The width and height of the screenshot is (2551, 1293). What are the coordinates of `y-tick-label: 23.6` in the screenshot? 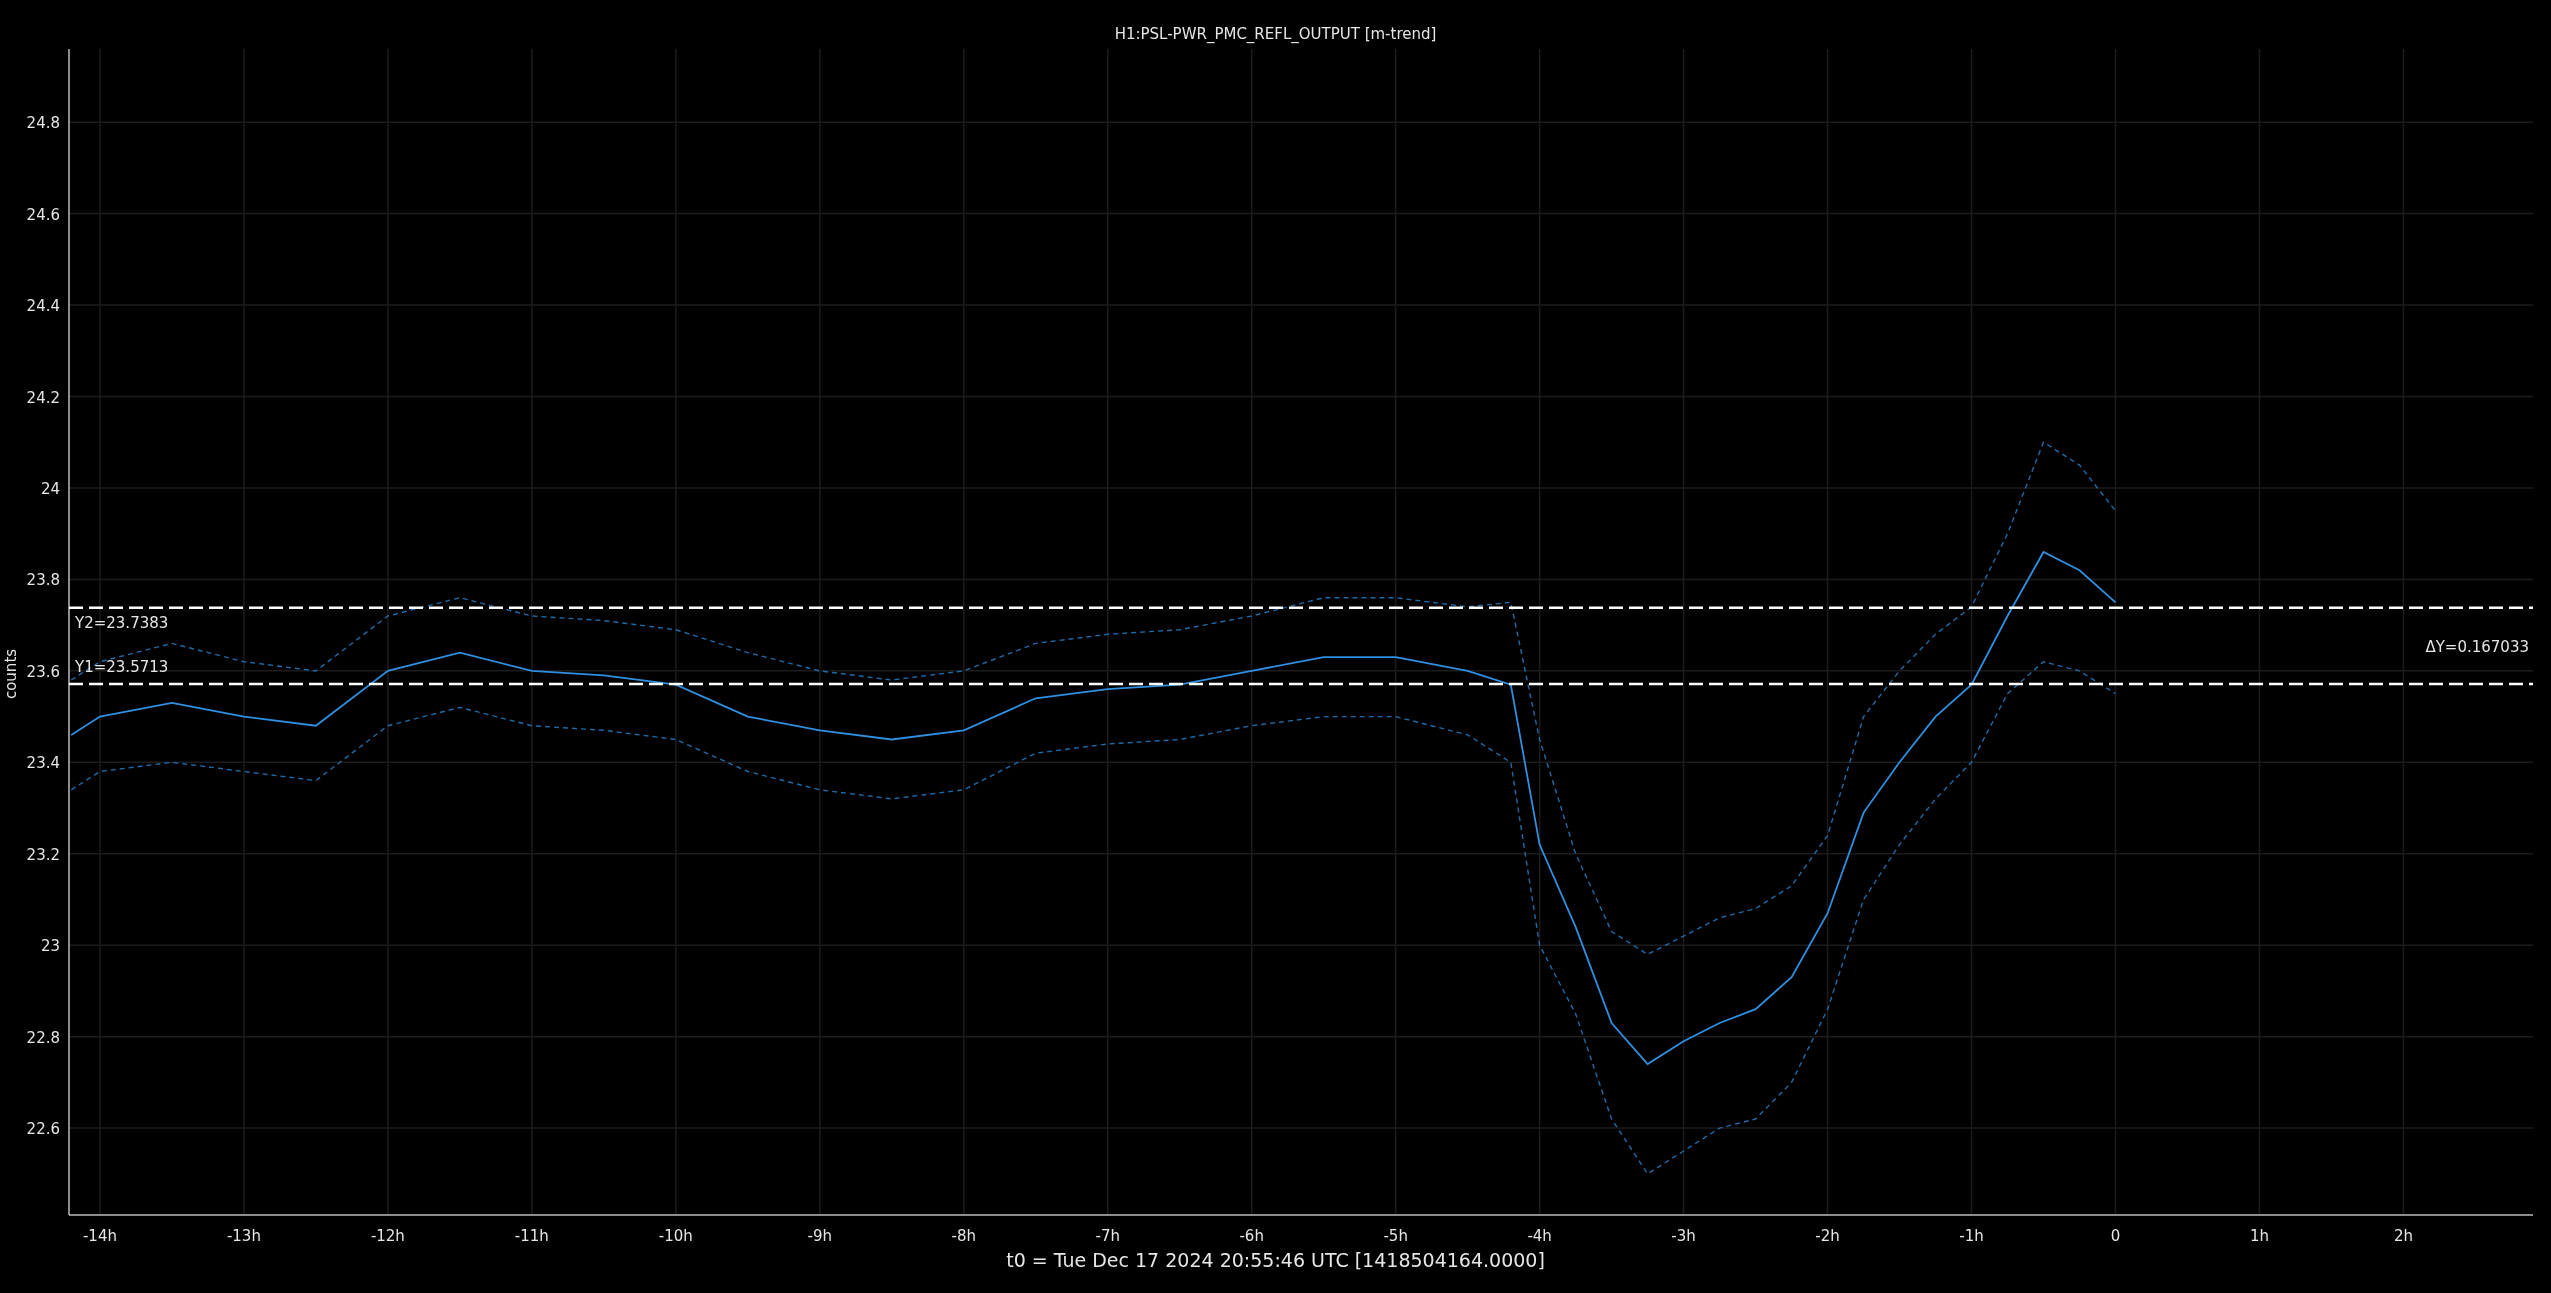 It's located at (43, 671).